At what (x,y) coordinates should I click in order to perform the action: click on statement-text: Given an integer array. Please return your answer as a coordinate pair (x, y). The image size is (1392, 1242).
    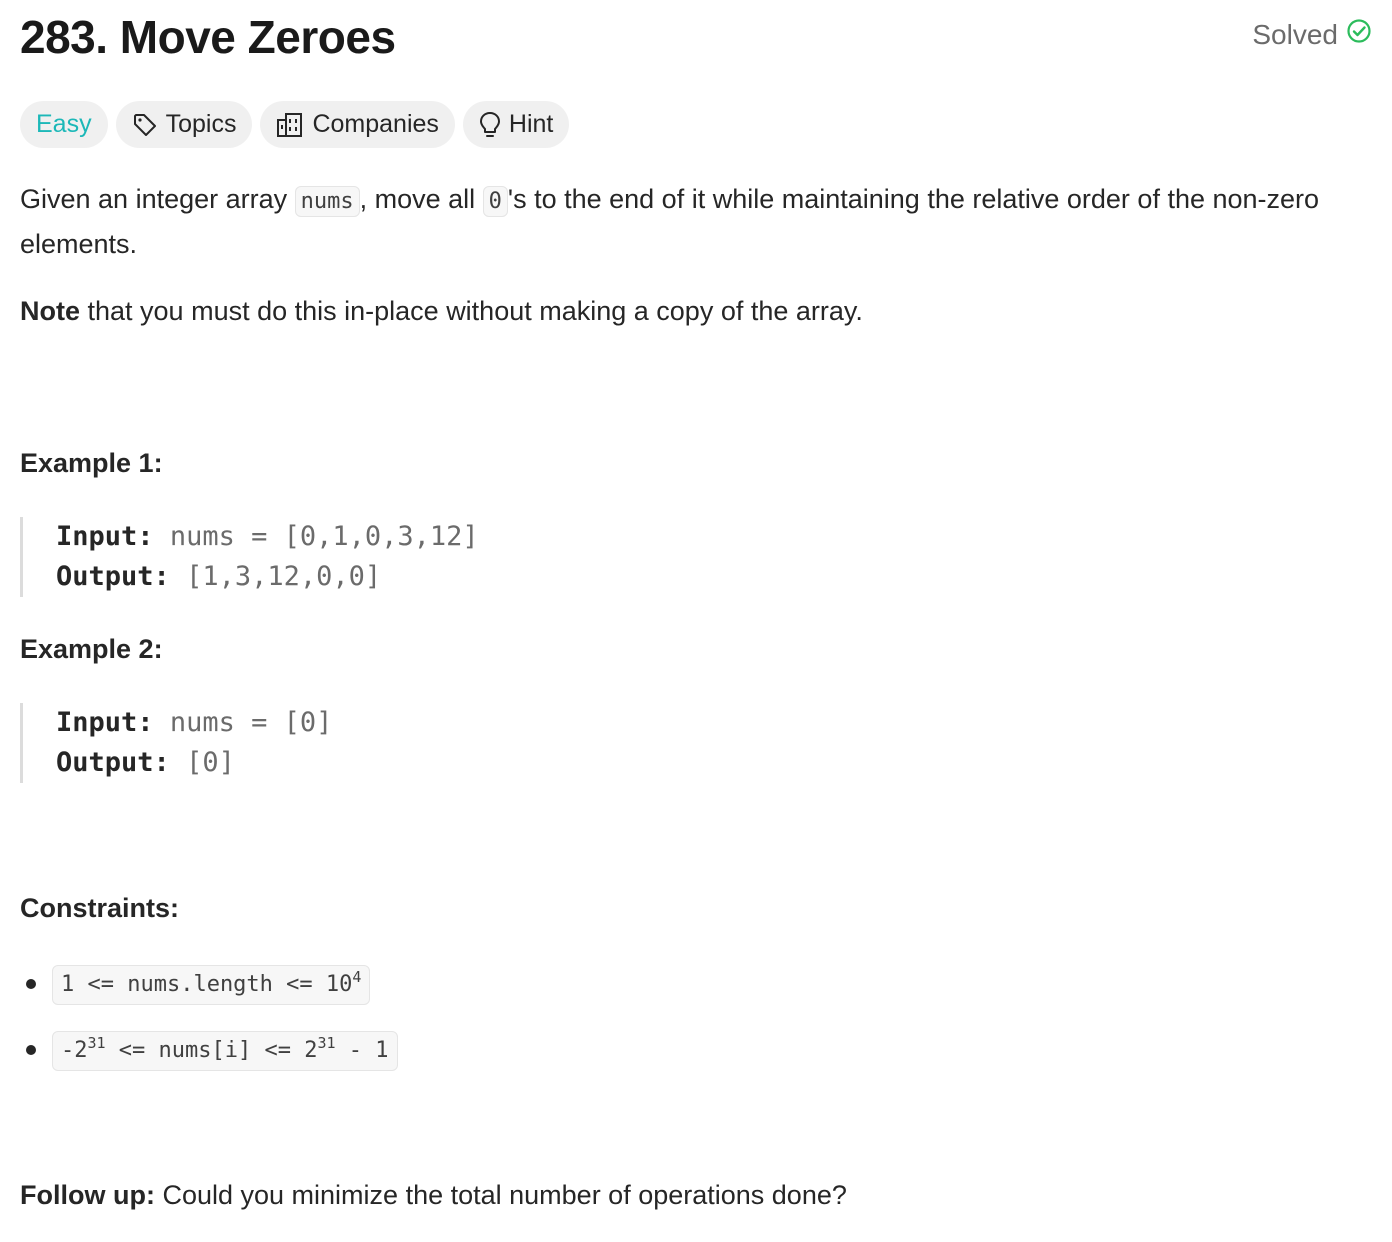
    Looking at the image, I should click on (157, 199).